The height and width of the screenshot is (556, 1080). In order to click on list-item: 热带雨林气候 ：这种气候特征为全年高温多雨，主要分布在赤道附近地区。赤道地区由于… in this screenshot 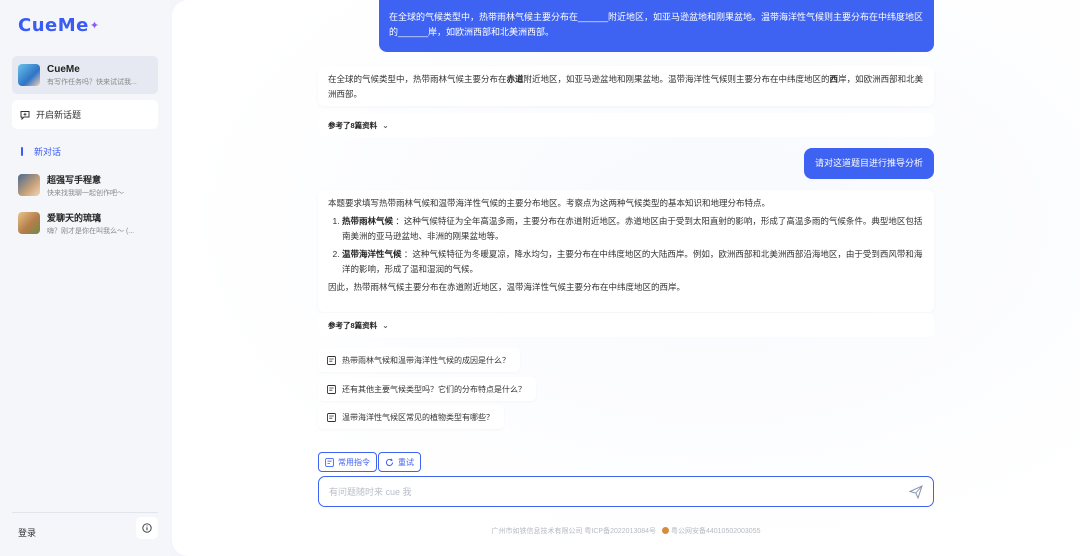, I will do `click(633, 229)`.